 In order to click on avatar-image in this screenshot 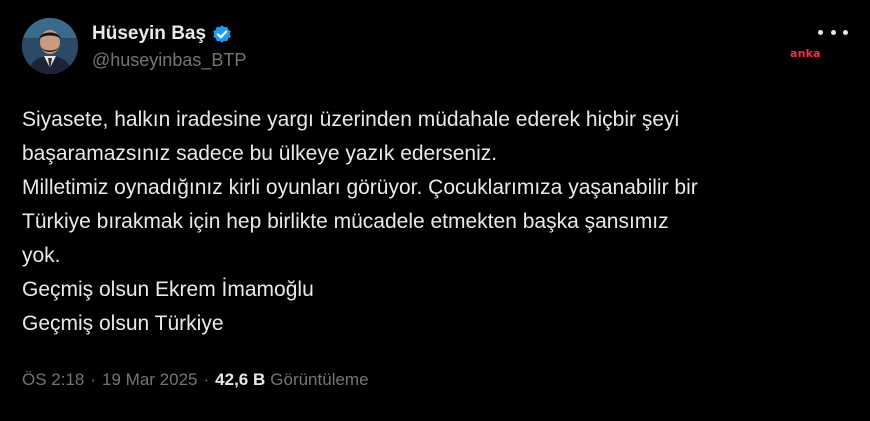, I will do `click(50, 46)`.